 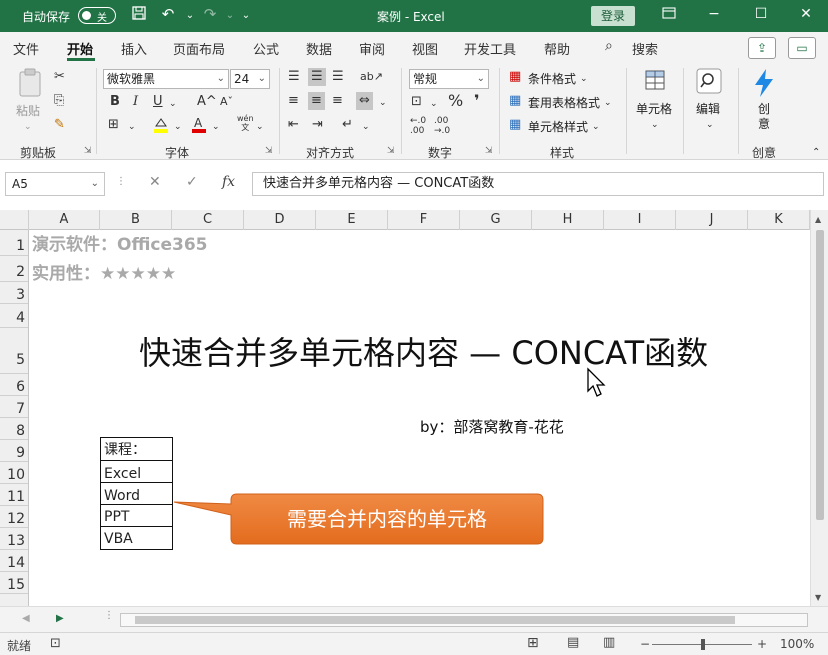 I want to click on format-painter-icon: ✎, so click(x=59, y=125).